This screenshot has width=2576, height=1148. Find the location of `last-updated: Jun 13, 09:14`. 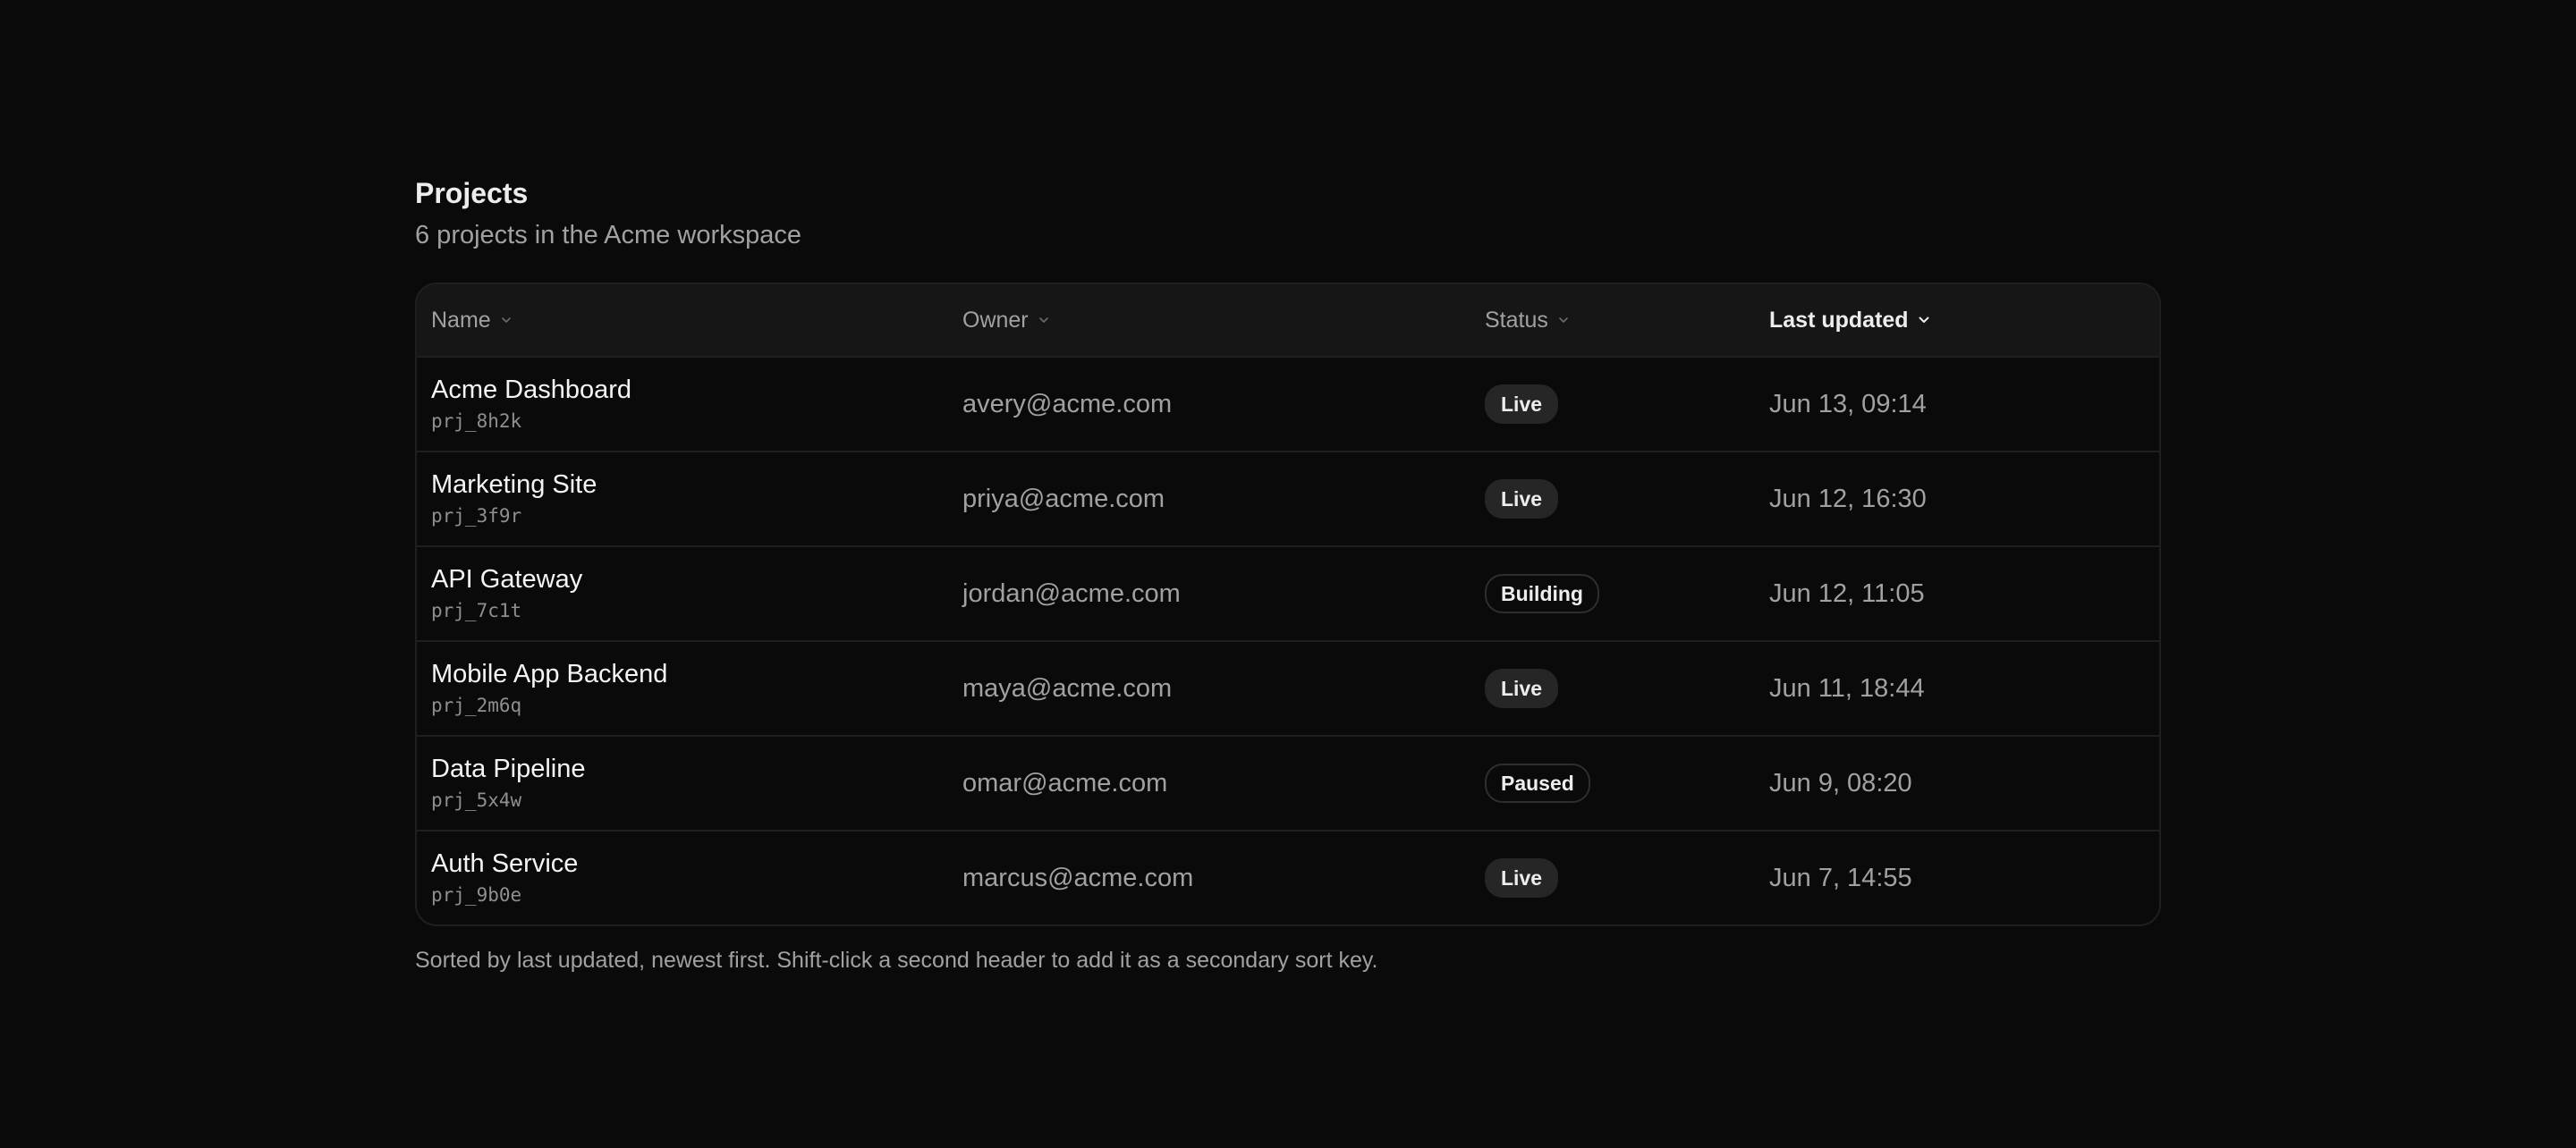

last-updated: Jun 13, 09:14 is located at coordinates (1848, 403).